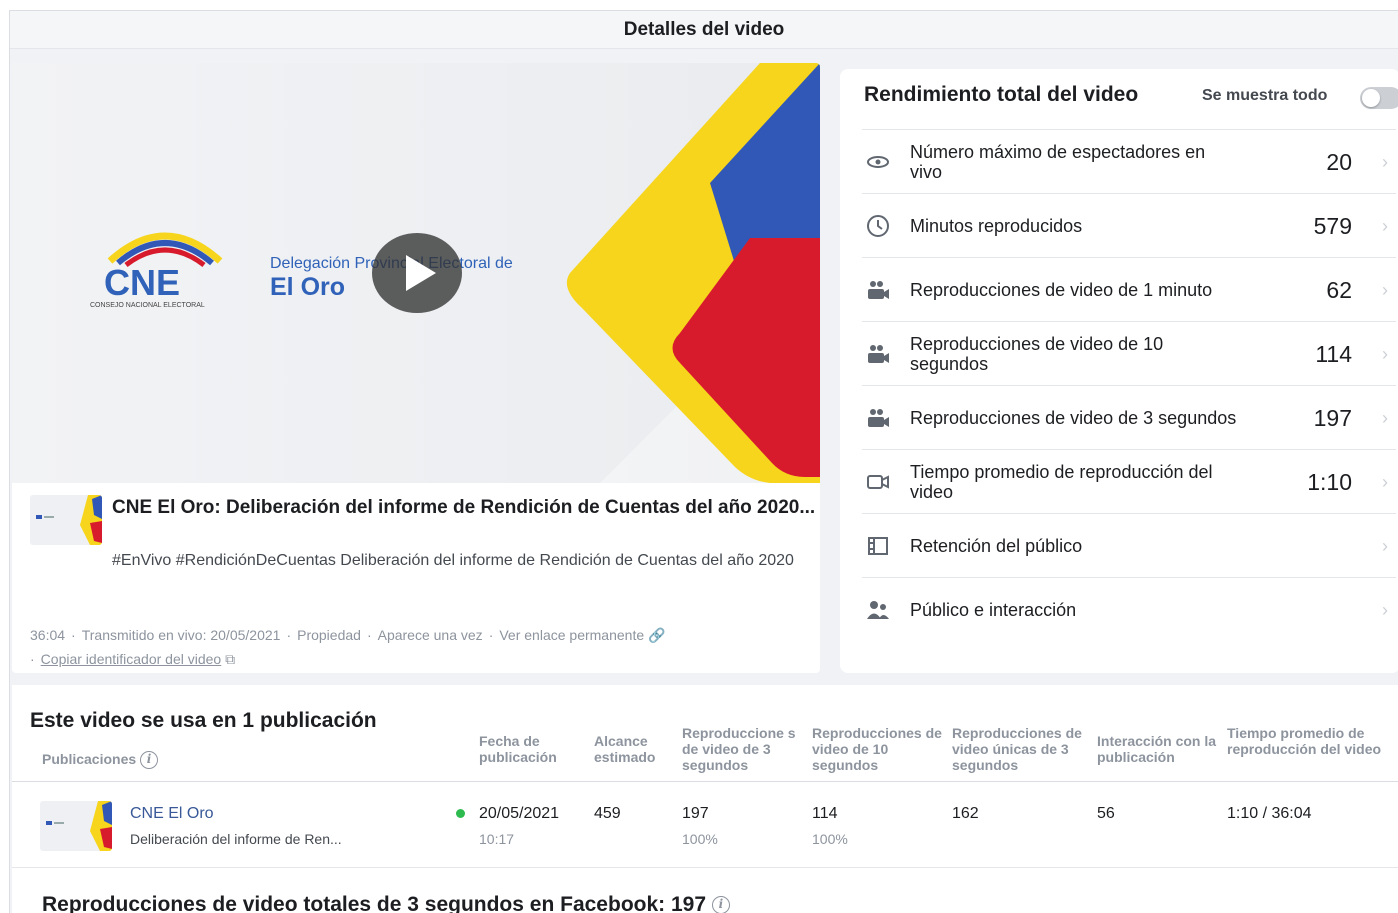  I want to click on svg-text: CNE, so click(142, 282).